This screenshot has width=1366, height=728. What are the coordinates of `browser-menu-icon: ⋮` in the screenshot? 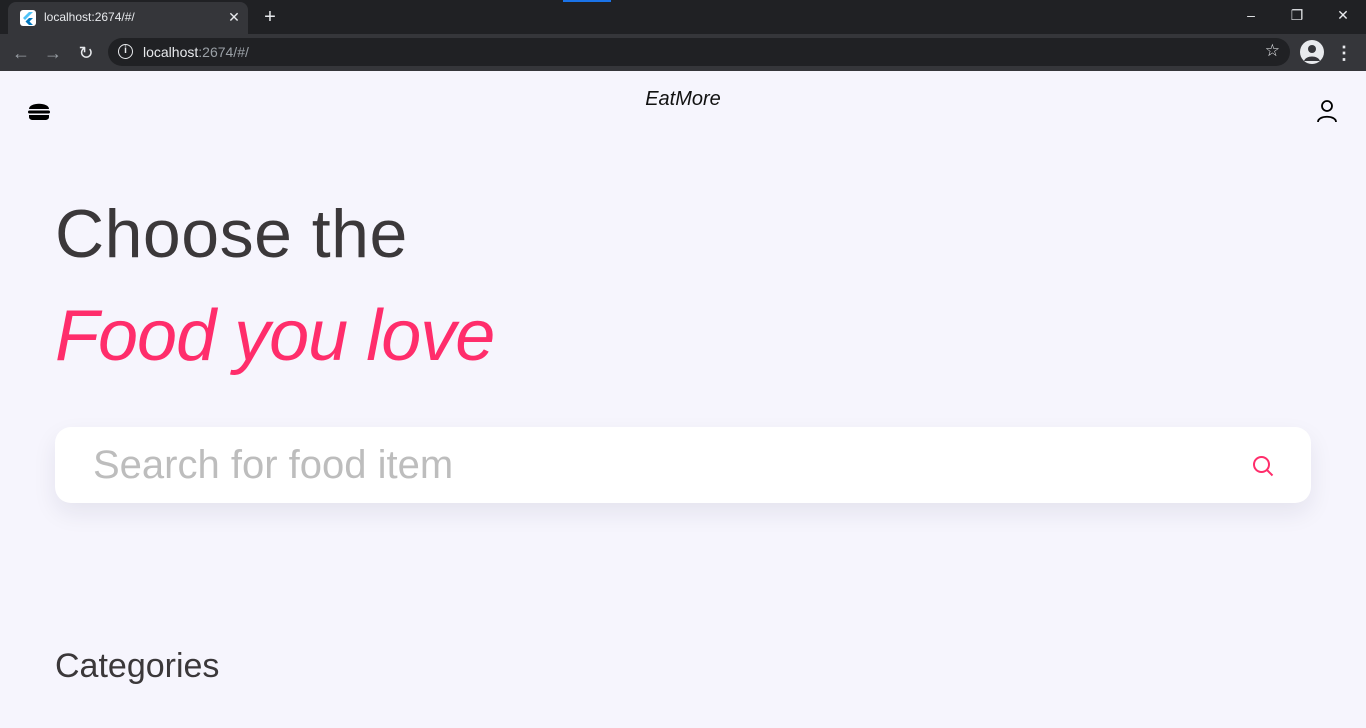 It's located at (1344, 53).